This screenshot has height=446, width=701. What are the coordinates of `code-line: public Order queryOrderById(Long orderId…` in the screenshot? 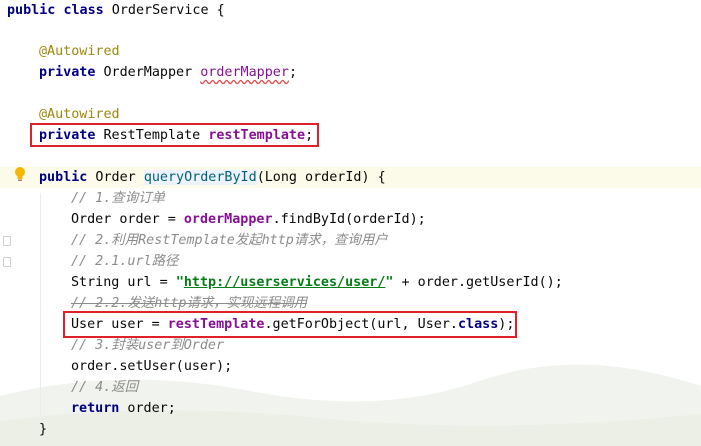 It's located at (350, 177).